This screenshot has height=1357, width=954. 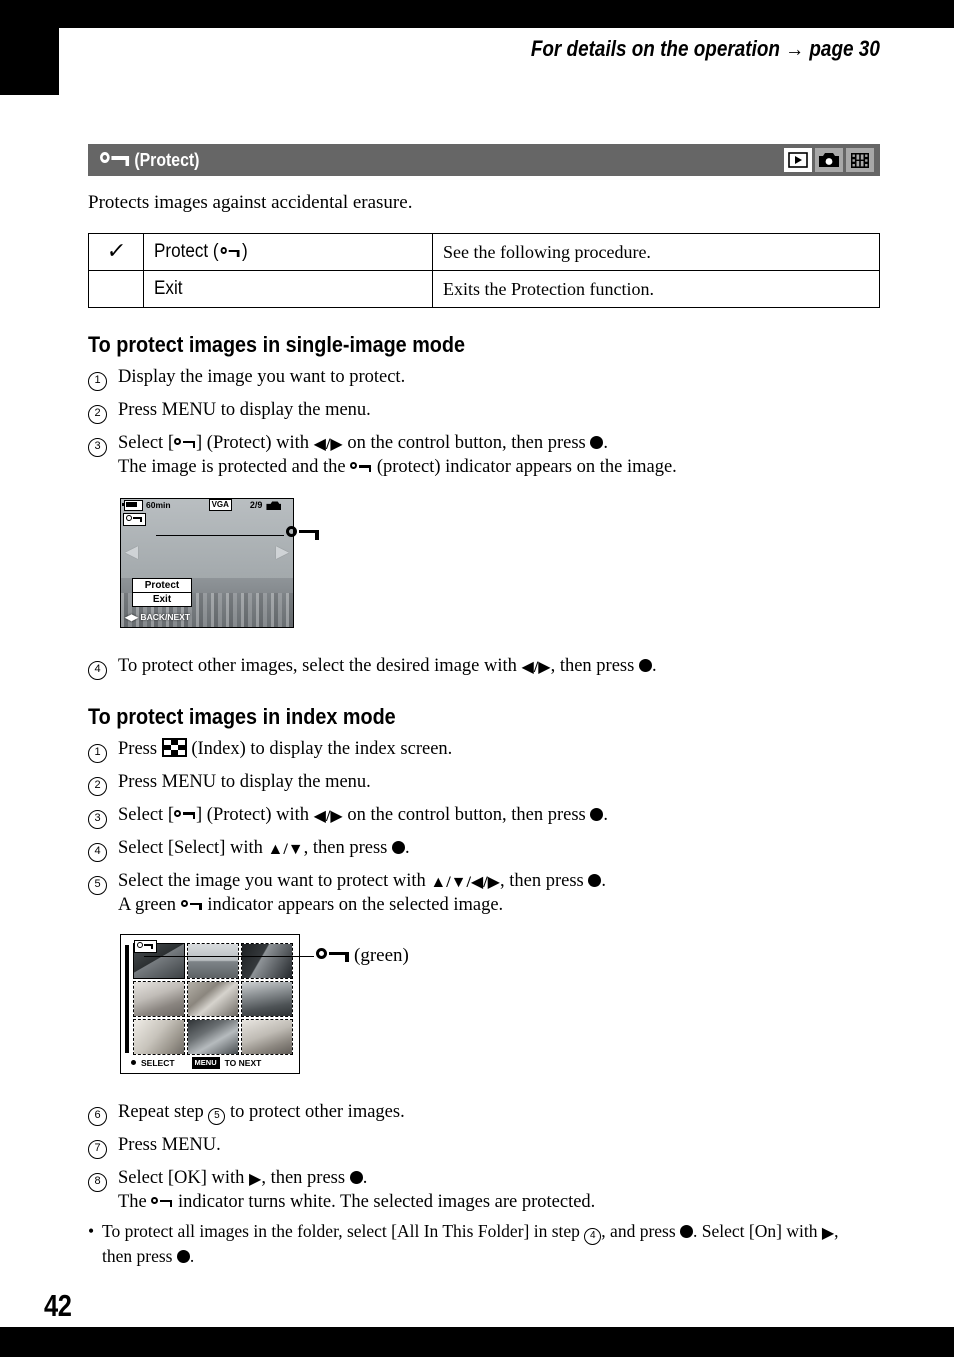 I want to click on option-description: Exits the Protection function., so click(x=548, y=288).